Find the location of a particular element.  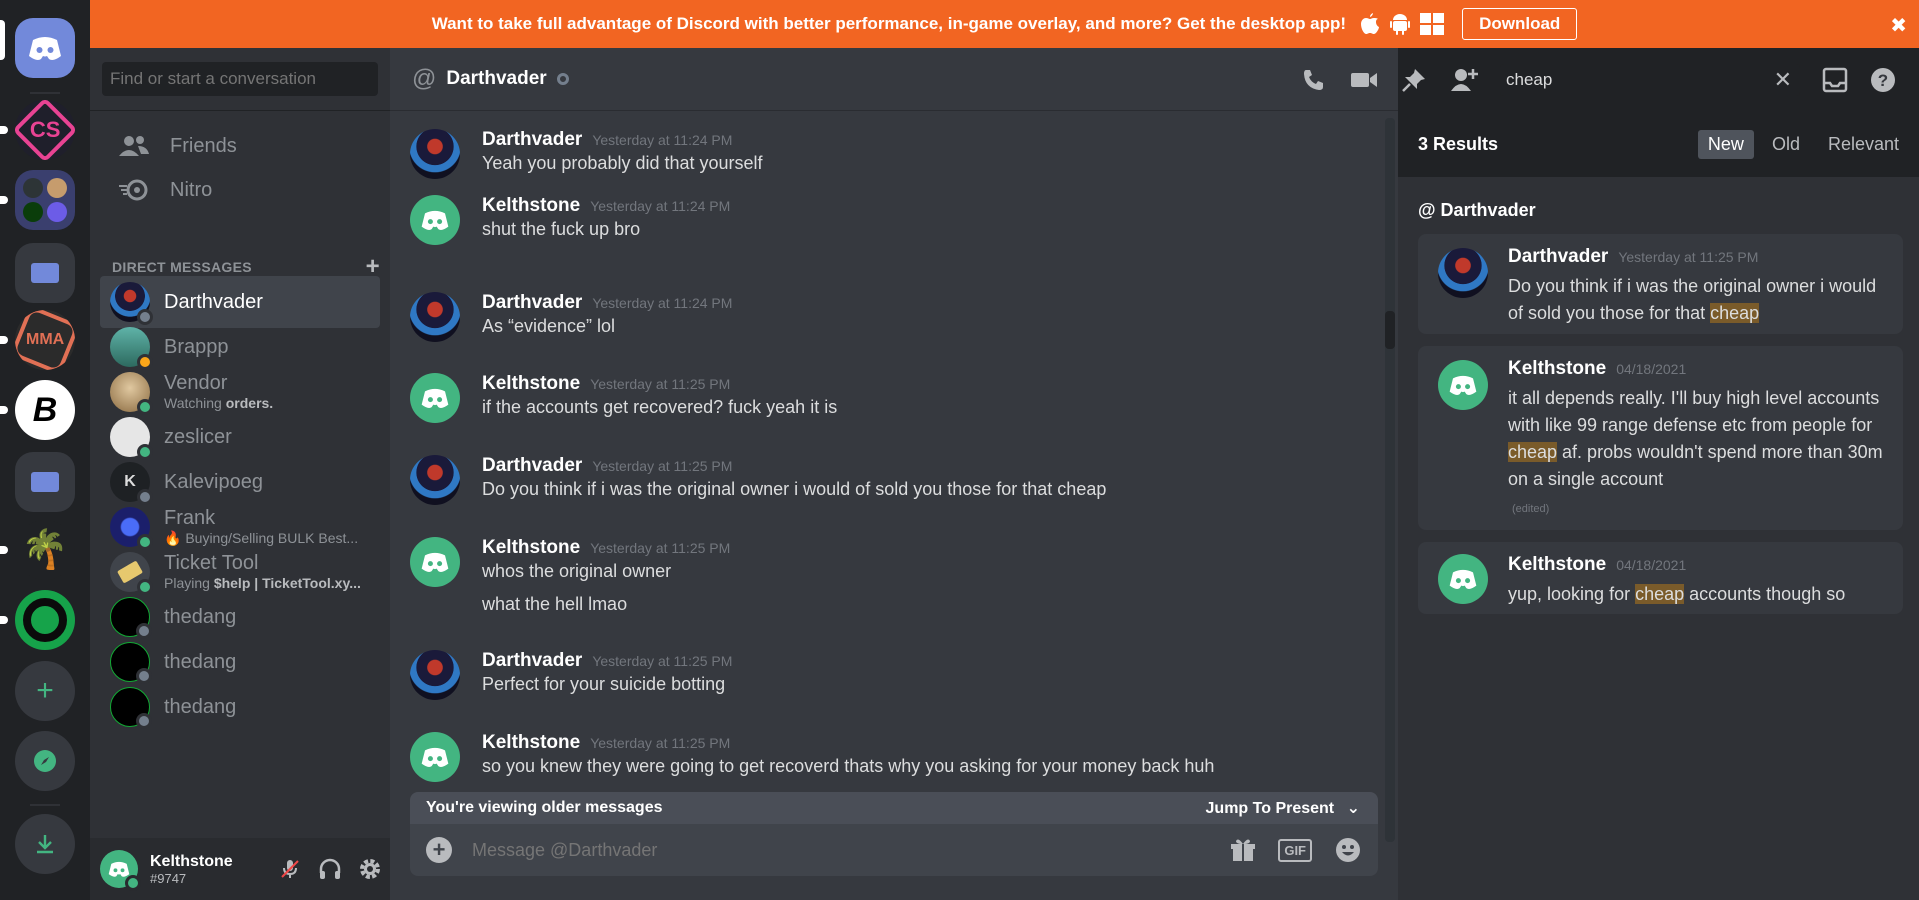

plus-icon: + is located at coordinates (45, 690).